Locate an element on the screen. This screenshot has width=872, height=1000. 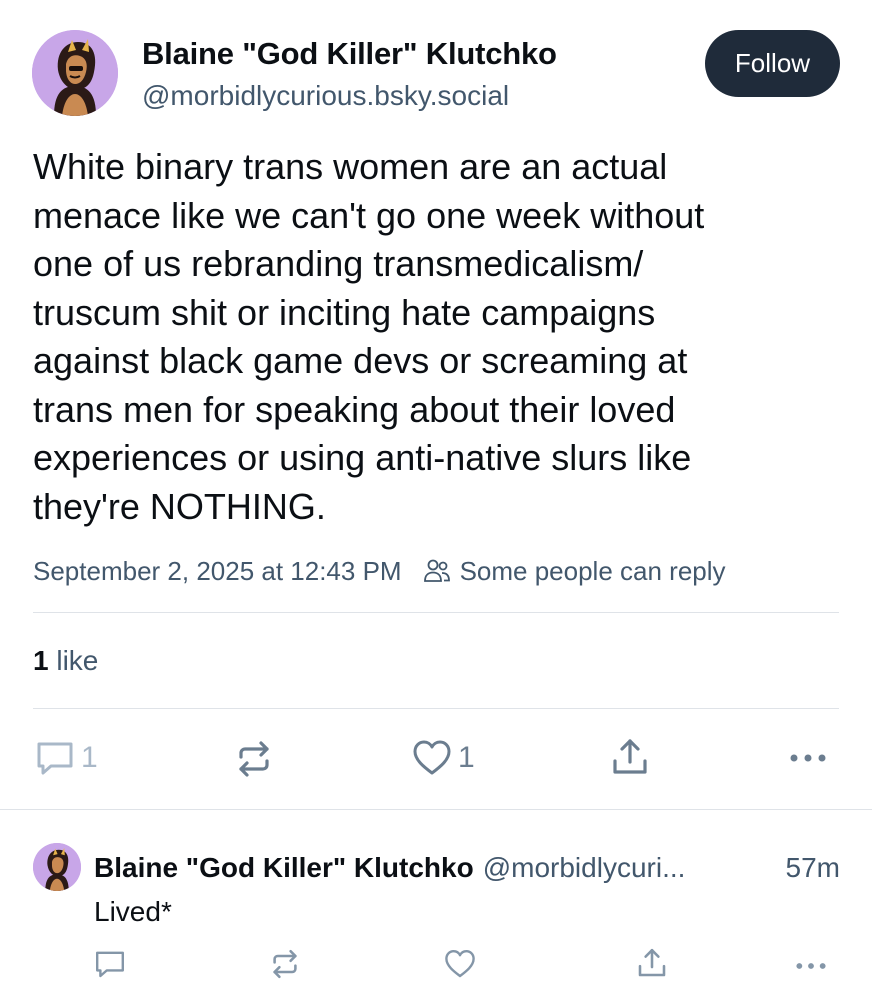
reply-repost-button is located at coordinates (285, 964).